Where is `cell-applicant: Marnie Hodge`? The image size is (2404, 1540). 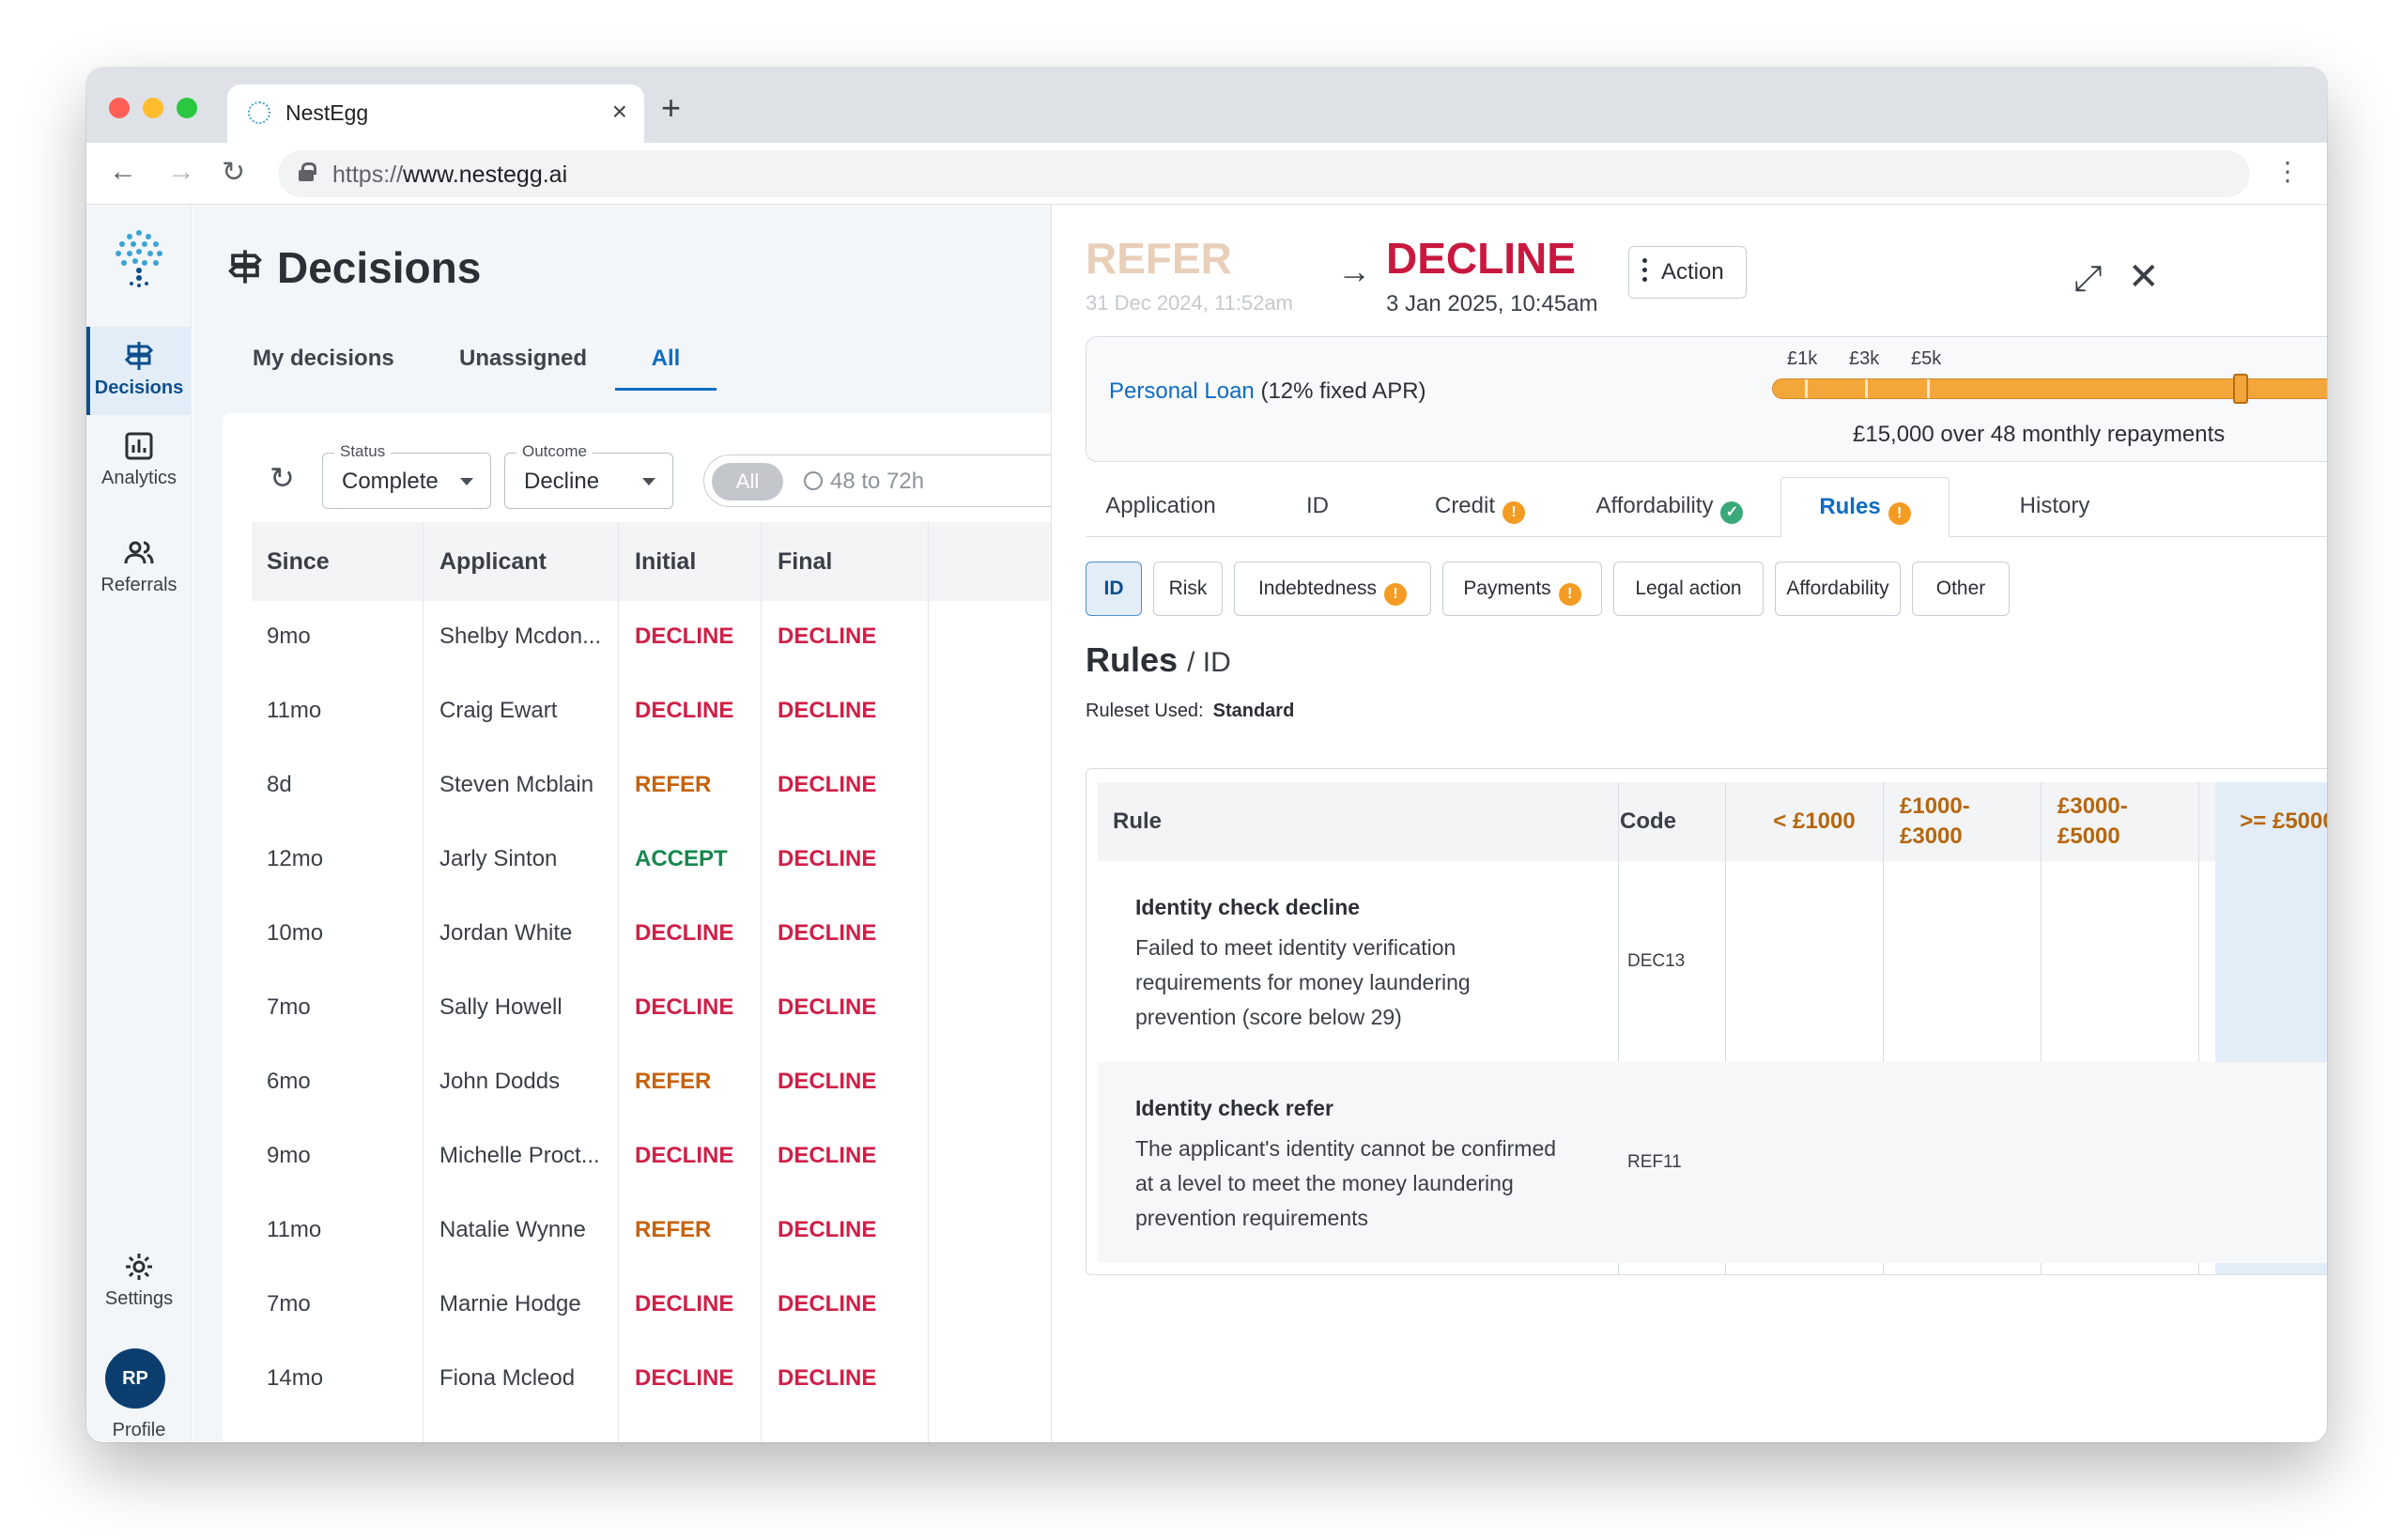
cell-applicant: Marnie Hodge is located at coordinates (510, 1304).